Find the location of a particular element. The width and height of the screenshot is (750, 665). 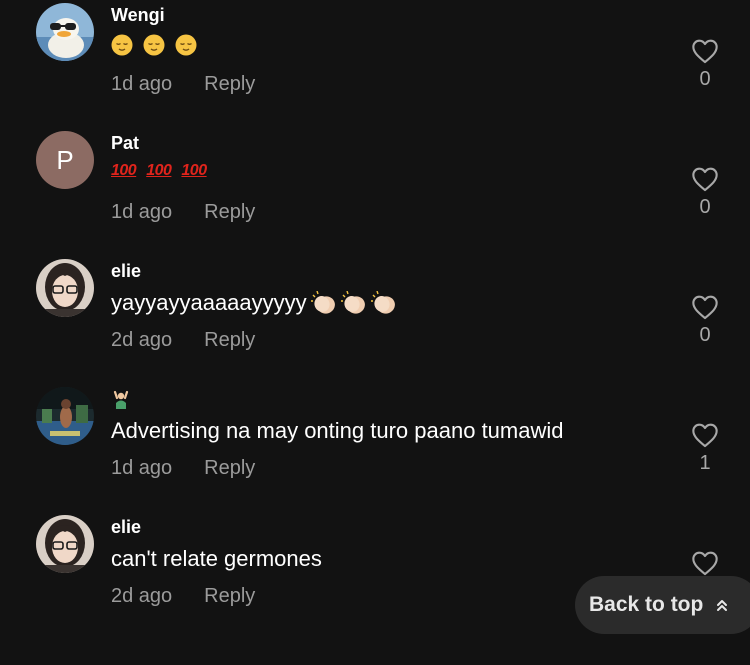

comment-text: yayyayyaaaaayyyyy is located at coordinates (254, 303).